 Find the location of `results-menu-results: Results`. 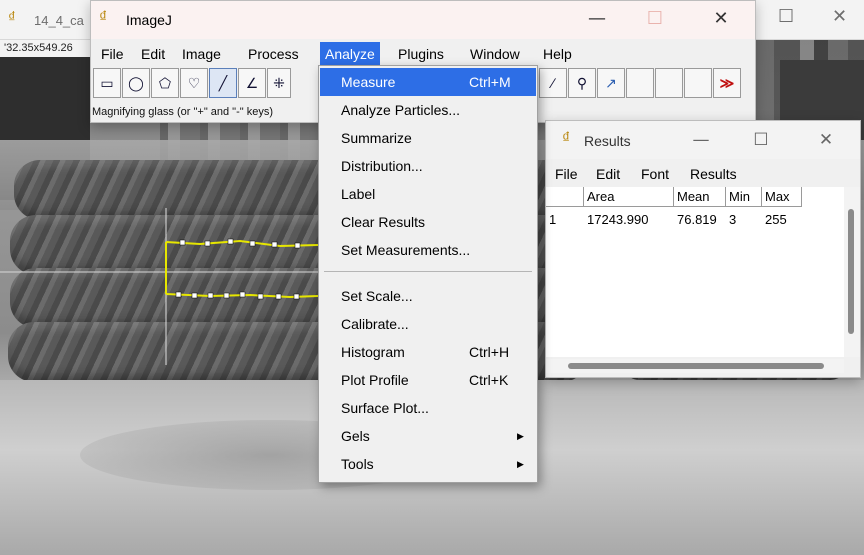

results-menu-results: Results is located at coordinates (713, 174).